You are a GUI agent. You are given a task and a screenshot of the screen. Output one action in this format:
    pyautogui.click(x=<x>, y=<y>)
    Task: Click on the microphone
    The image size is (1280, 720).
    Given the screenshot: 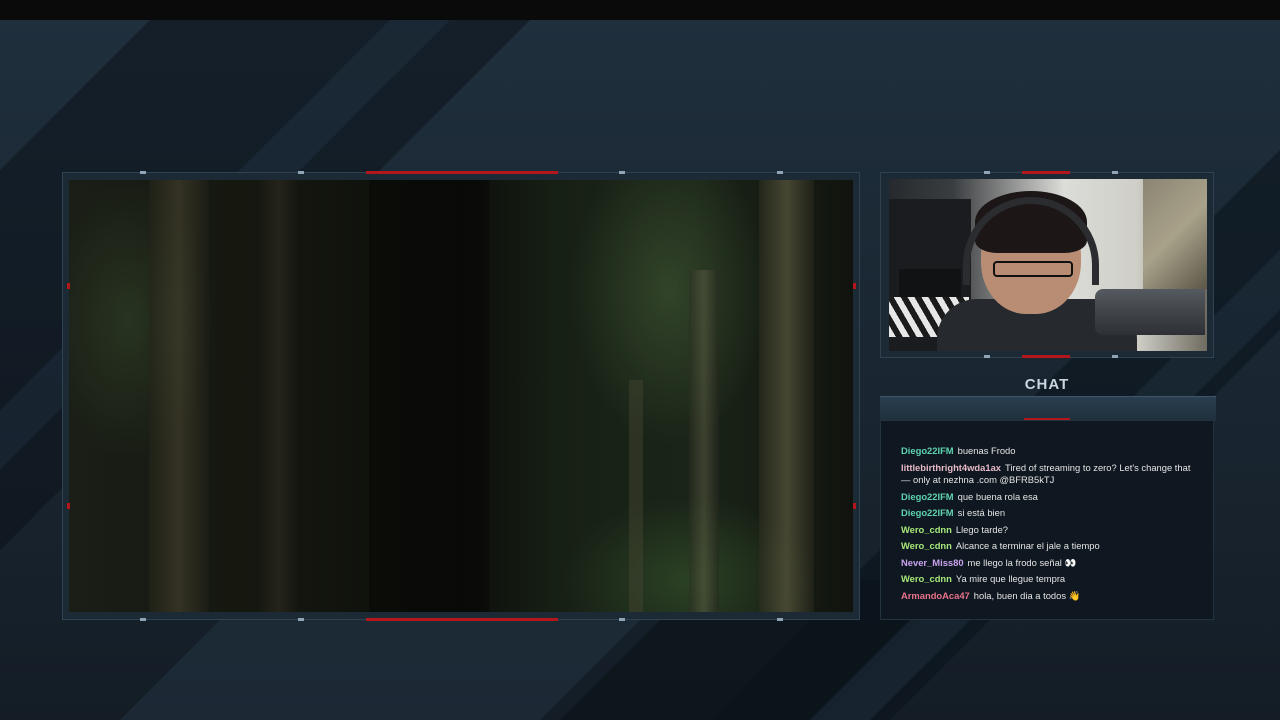 What is the action you would take?
    pyautogui.click(x=1150, y=312)
    